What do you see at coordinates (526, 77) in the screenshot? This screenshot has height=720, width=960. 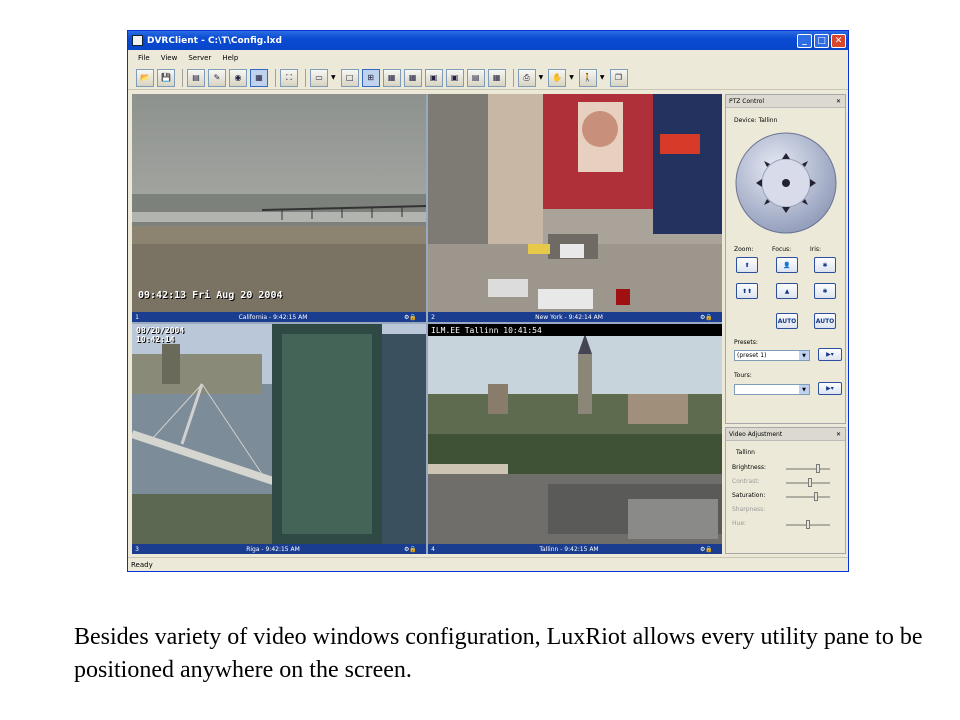 I see `snapshot-icon: ⎙` at bounding box center [526, 77].